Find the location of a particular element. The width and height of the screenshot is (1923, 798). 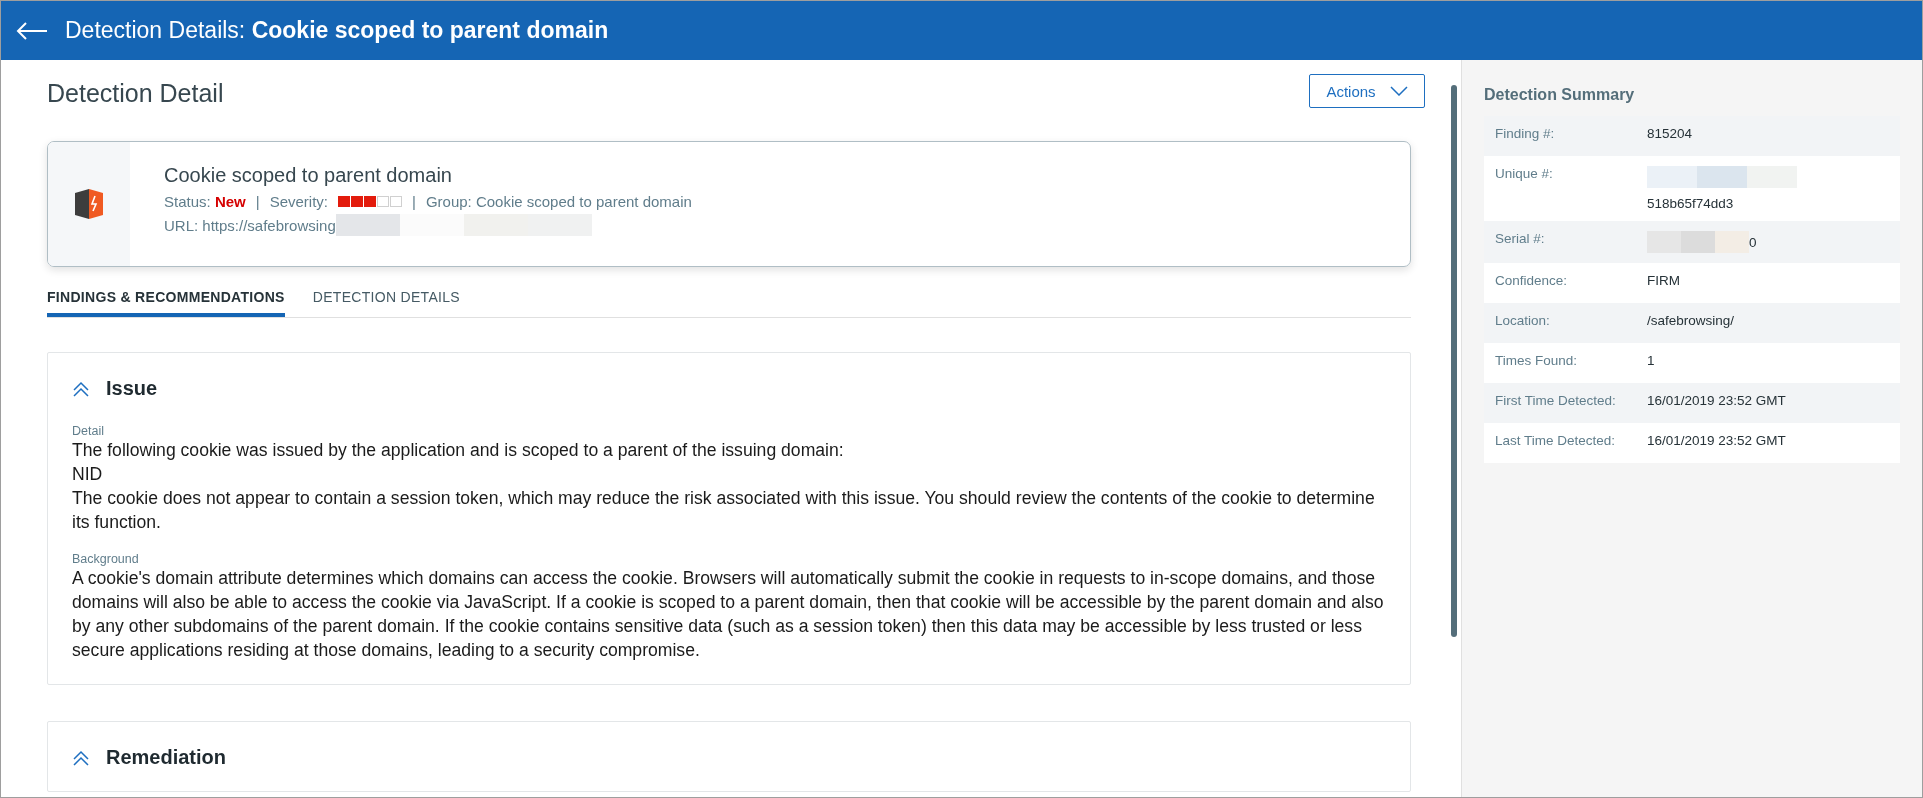

section-title: Issue is located at coordinates (132, 388).